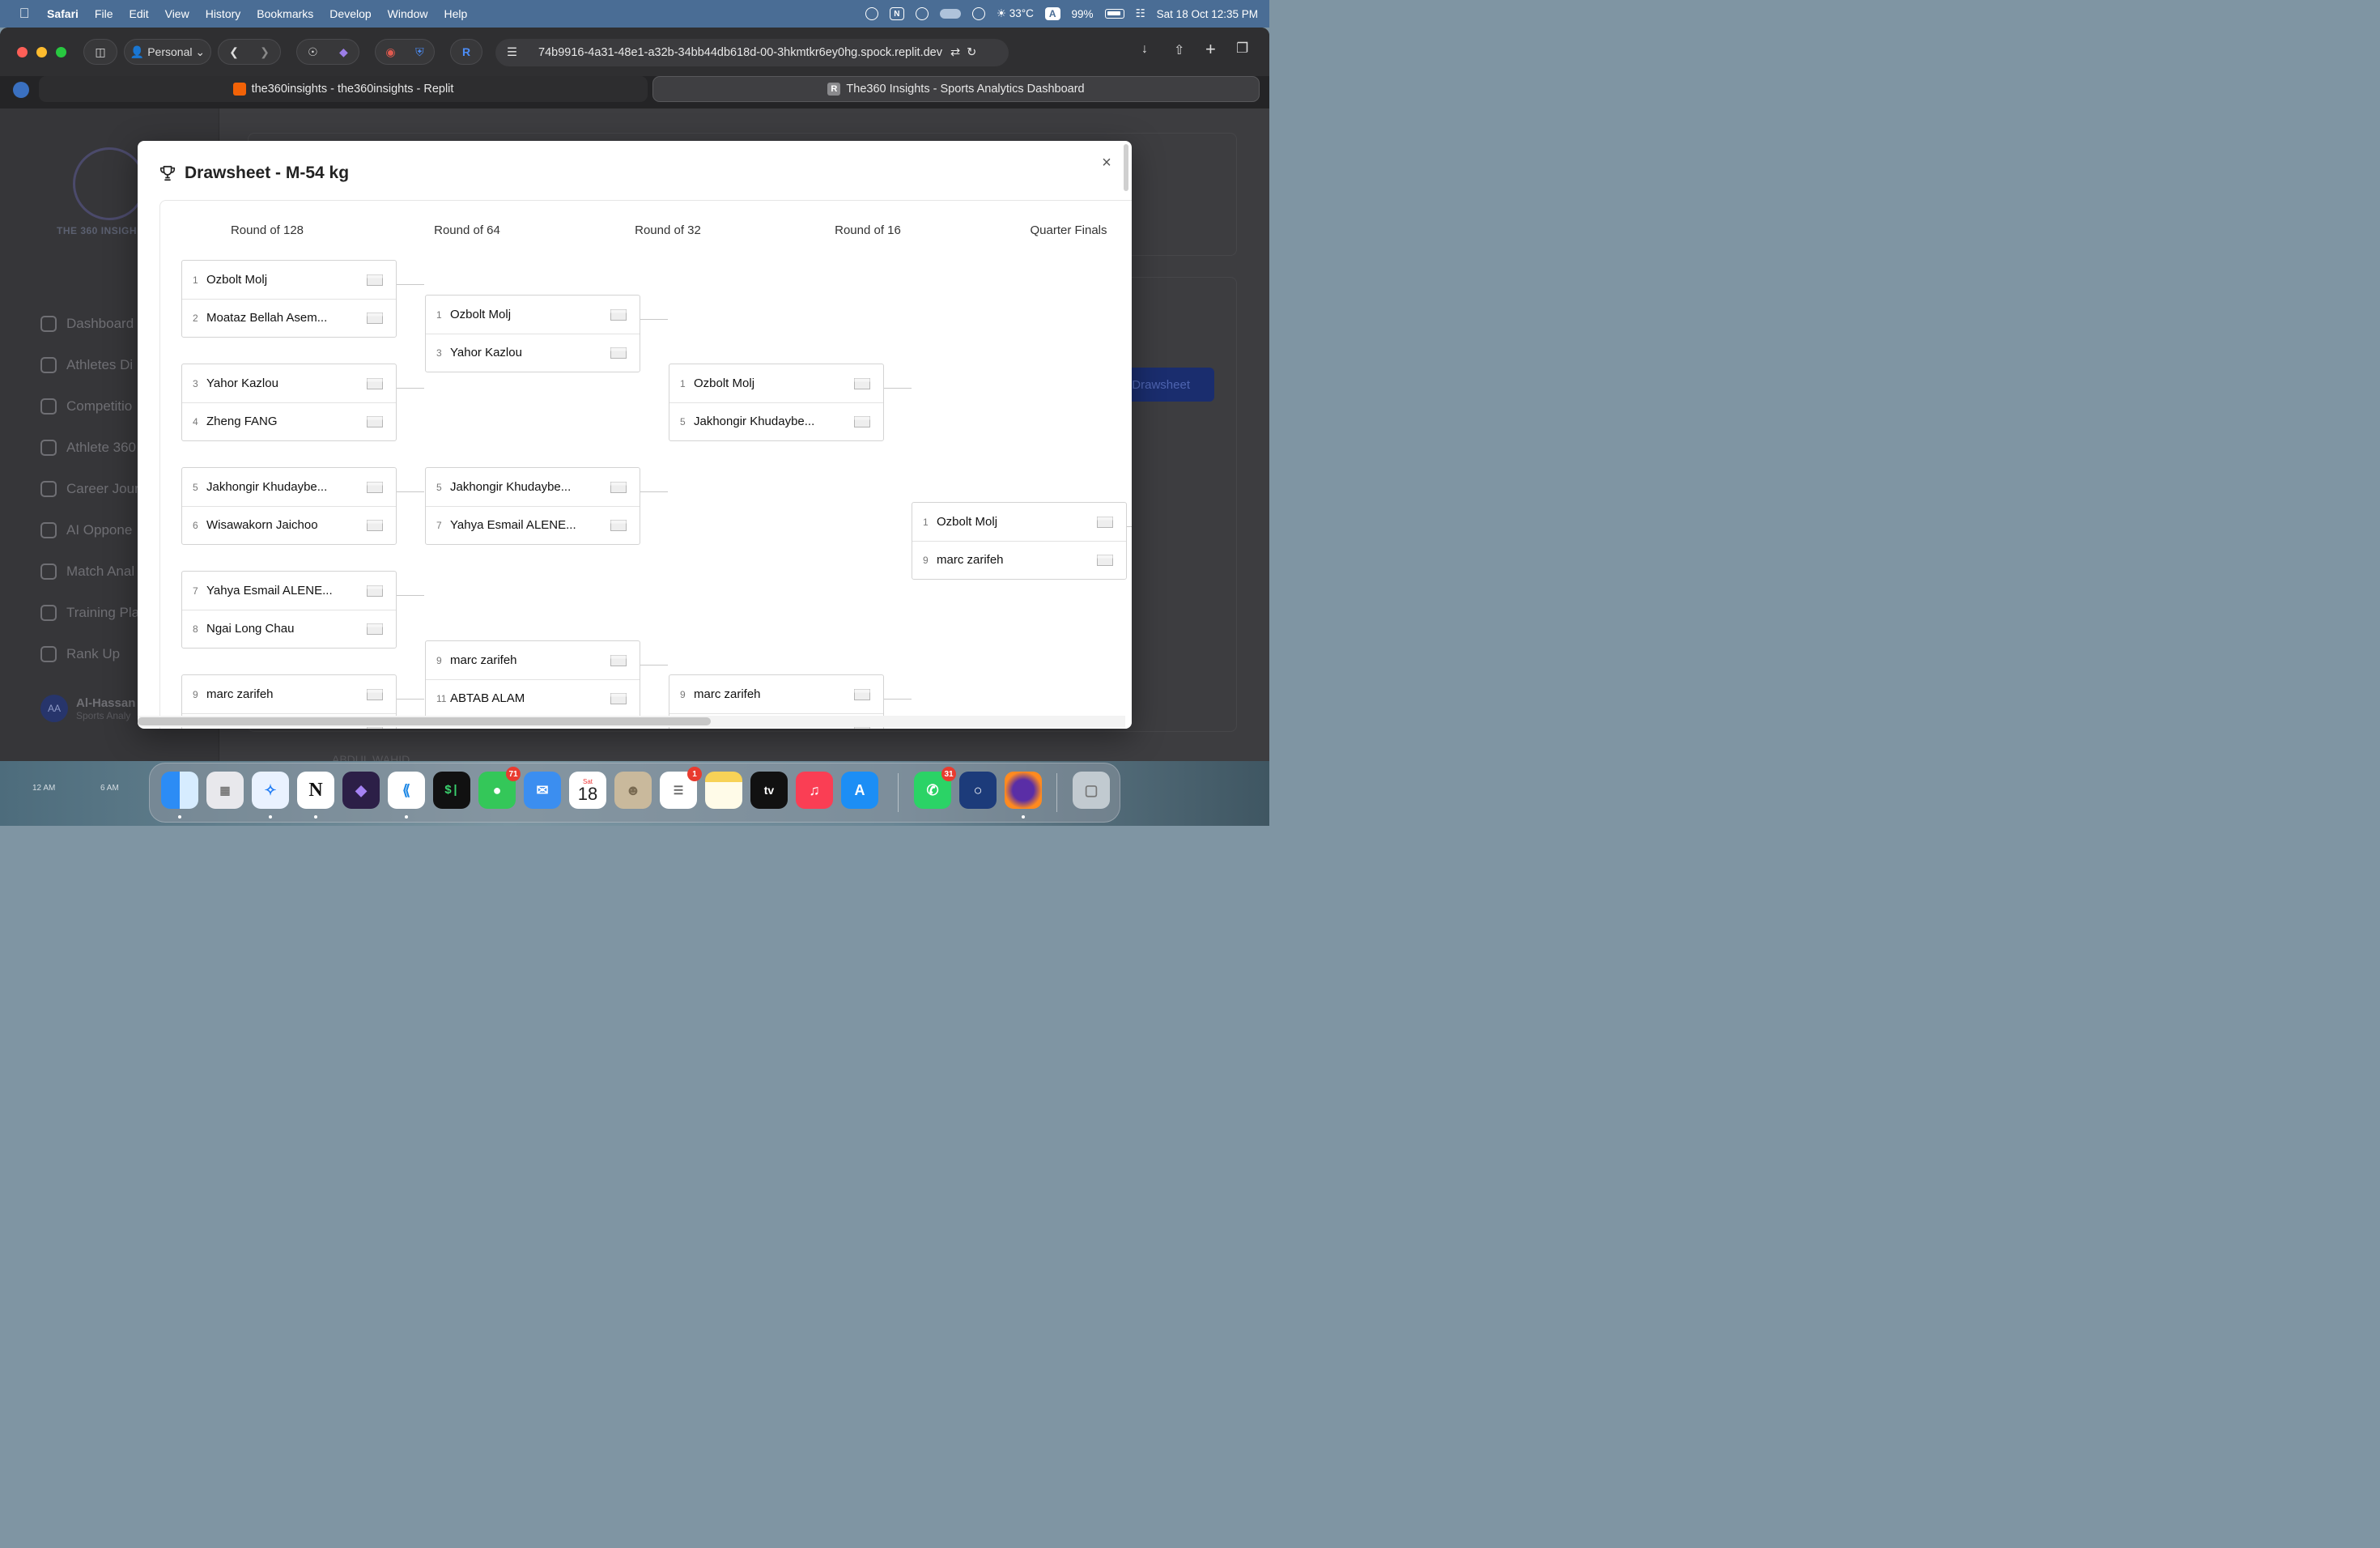 The image size is (2380, 1548). I want to click on 1password-icon: ○, so click(978, 790).